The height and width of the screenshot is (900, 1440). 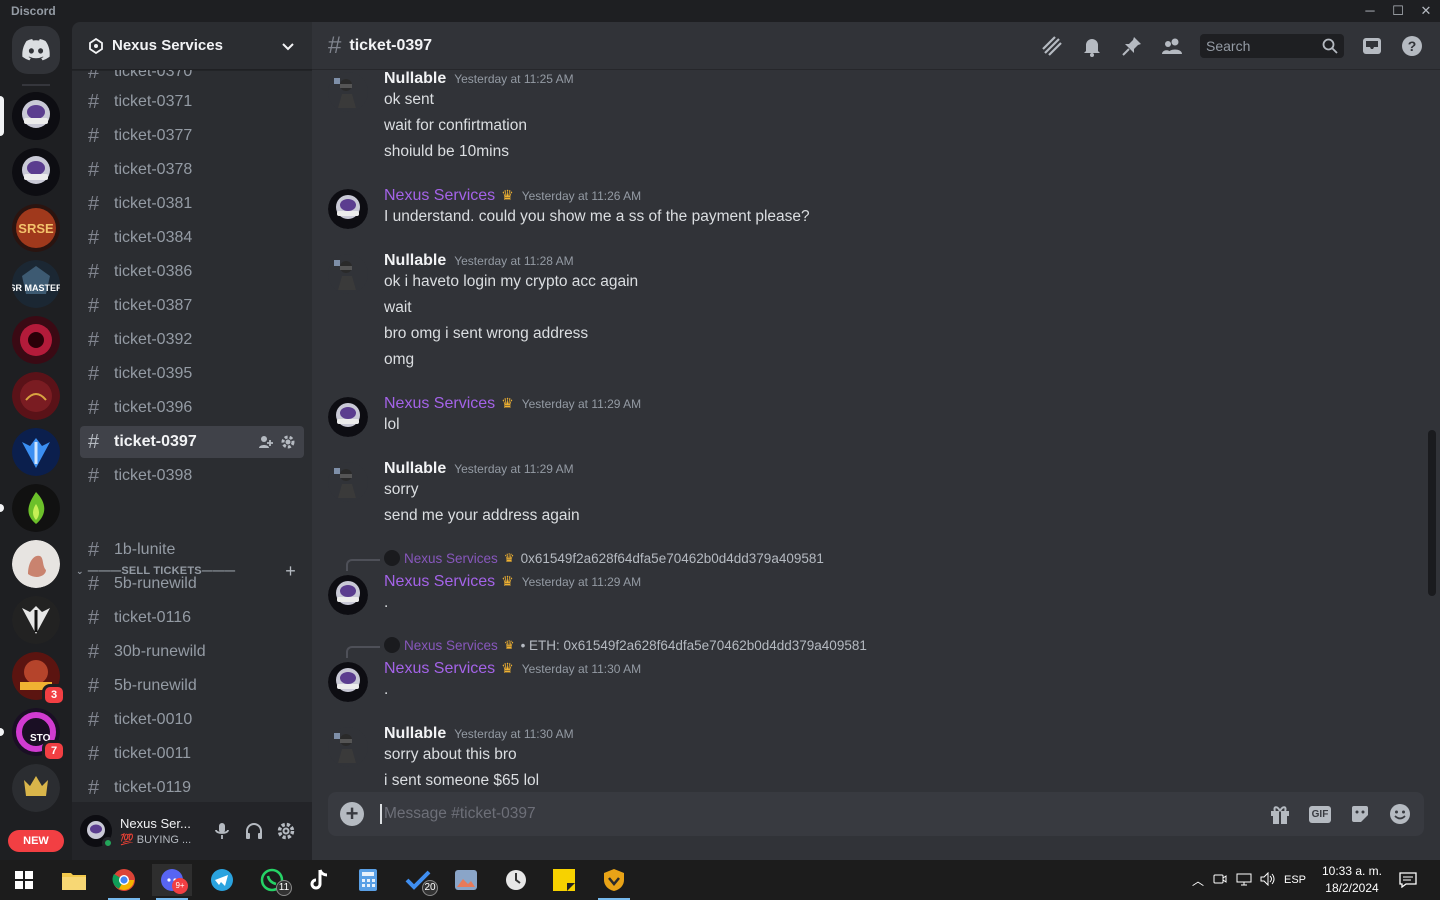 I want to click on emoji-icon, so click(x=1400, y=814).